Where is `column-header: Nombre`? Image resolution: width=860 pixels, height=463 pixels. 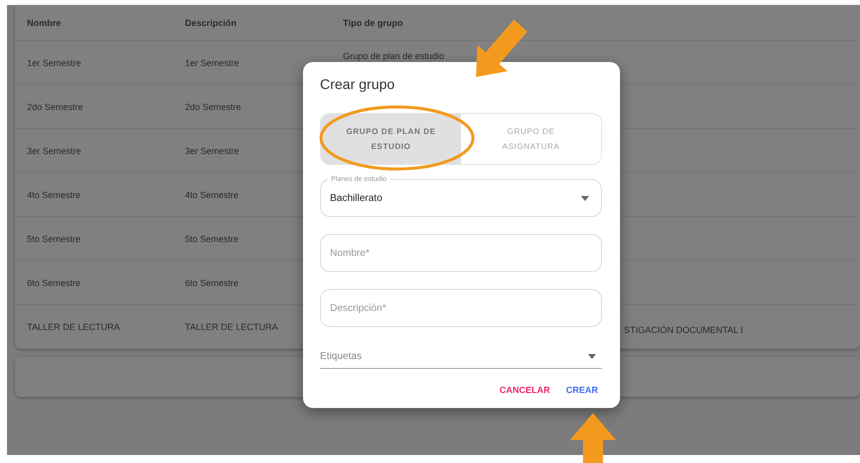 column-header: Nombre is located at coordinates (44, 23).